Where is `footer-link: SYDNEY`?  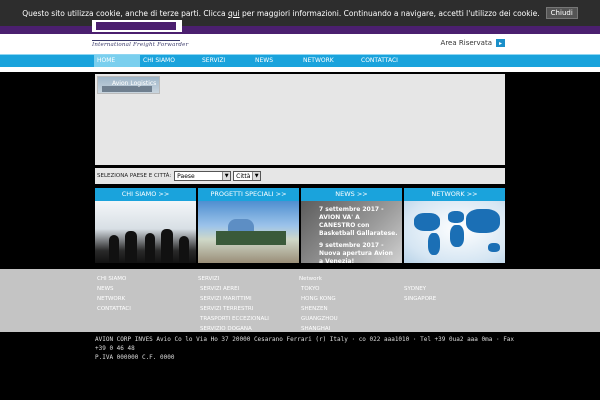
footer-link: SYDNEY is located at coordinates (419, 289).